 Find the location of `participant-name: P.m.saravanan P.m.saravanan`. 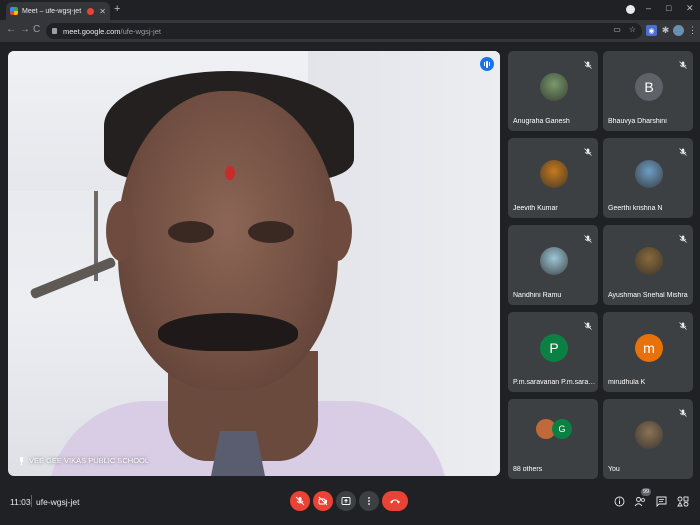

participant-name: P.m.saravanan P.m.saravanan is located at coordinates (555, 382).